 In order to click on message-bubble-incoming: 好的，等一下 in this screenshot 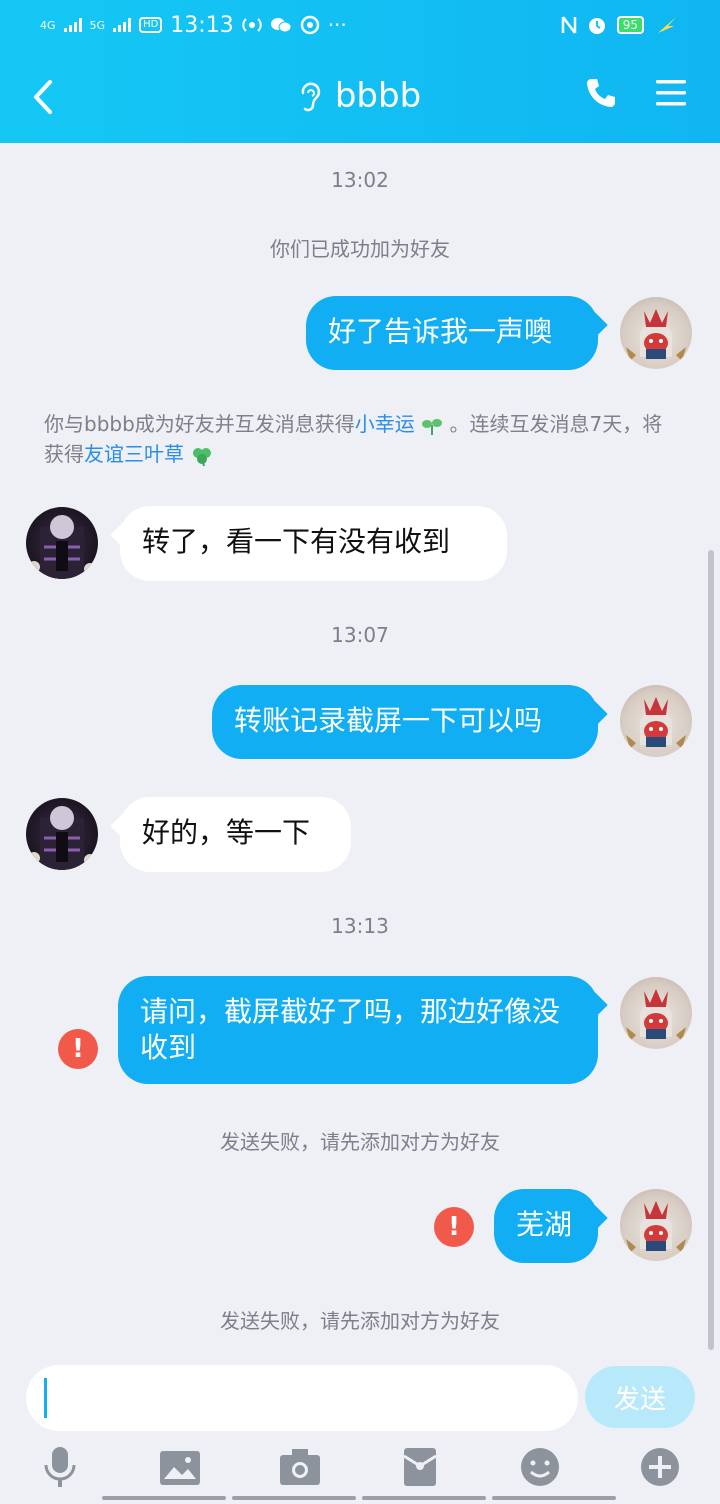, I will do `click(230, 834)`.